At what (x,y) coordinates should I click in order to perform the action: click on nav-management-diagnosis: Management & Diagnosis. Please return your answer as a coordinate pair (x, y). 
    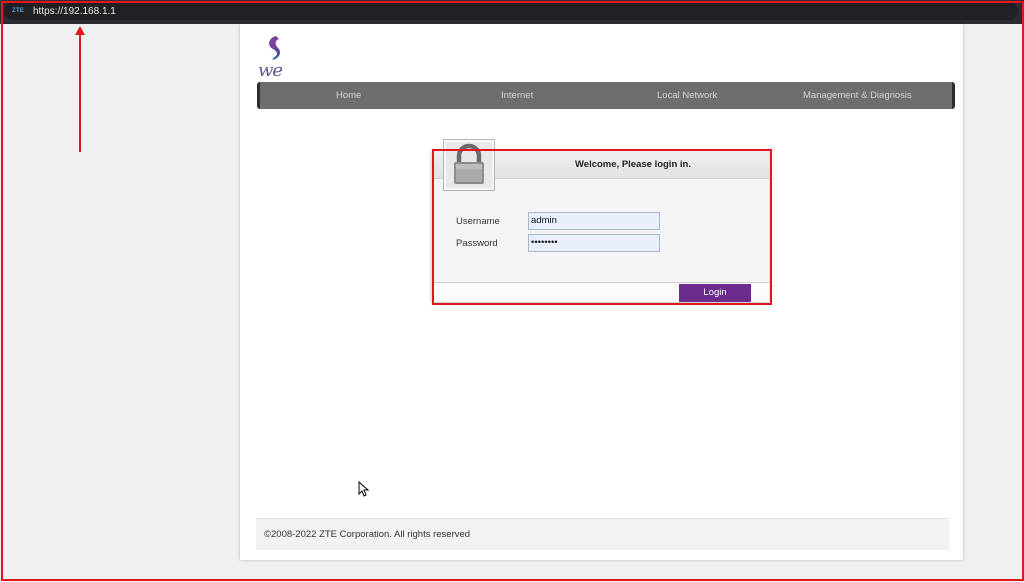
    Looking at the image, I should click on (857, 95).